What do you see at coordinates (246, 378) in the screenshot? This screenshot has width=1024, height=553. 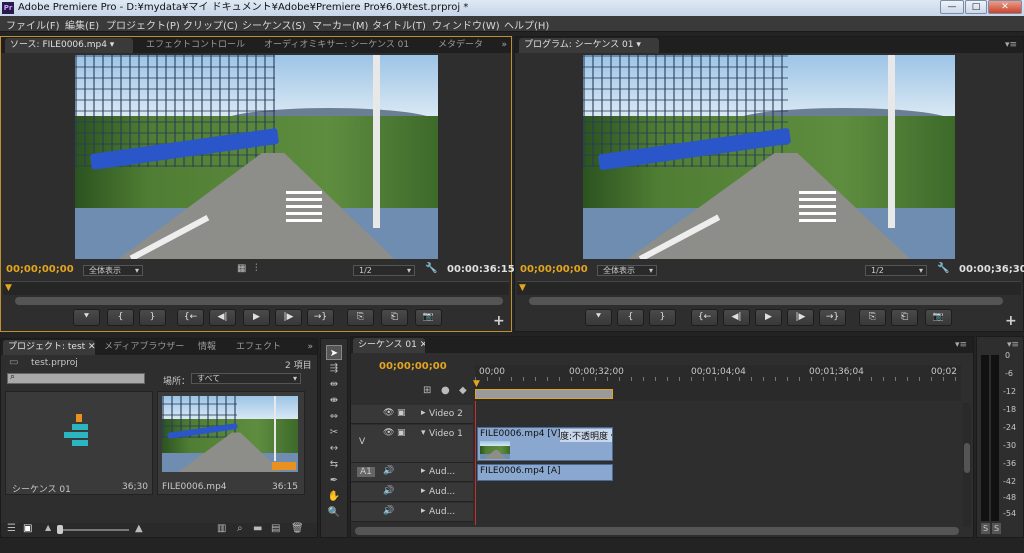 I see `location-select: すべて` at bounding box center [246, 378].